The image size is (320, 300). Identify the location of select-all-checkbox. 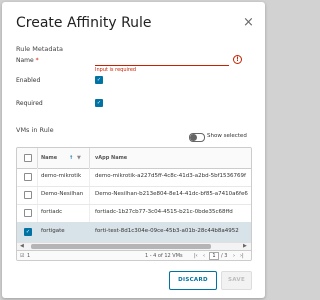
(28, 158).